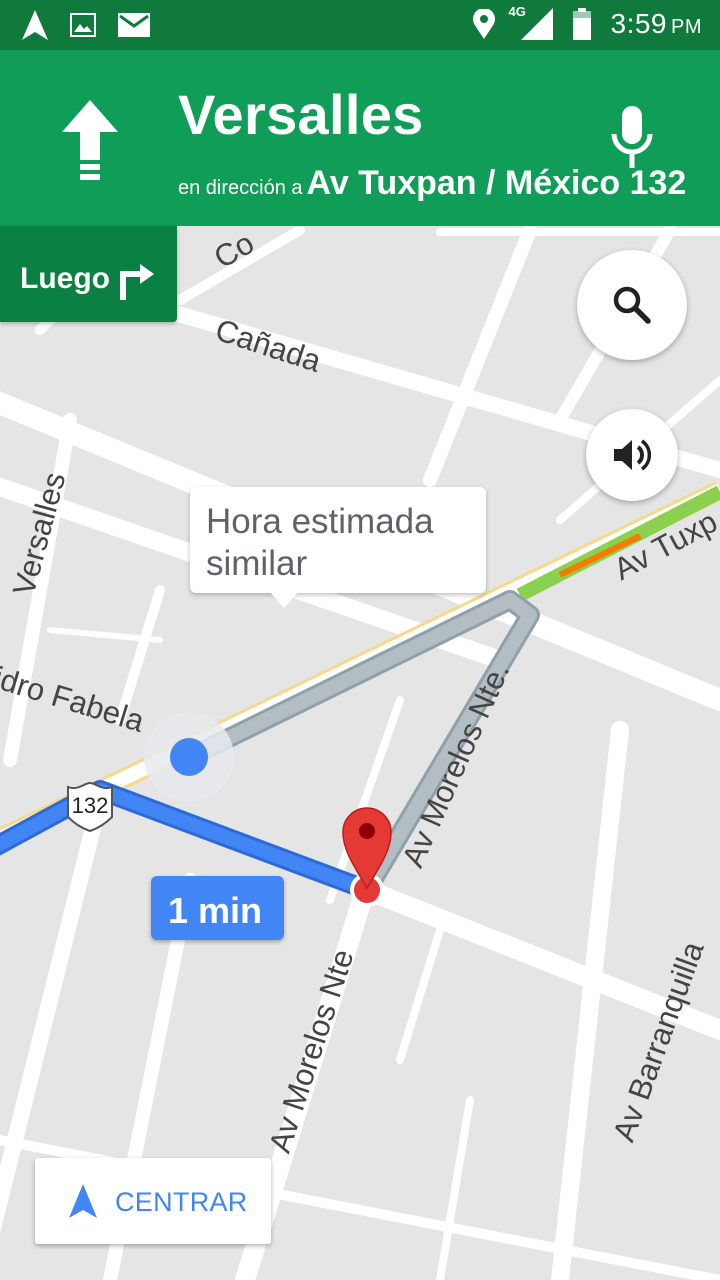 The width and height of the screenshot is (720, 1280). I want to click on volume-icon, so click(633, 455).